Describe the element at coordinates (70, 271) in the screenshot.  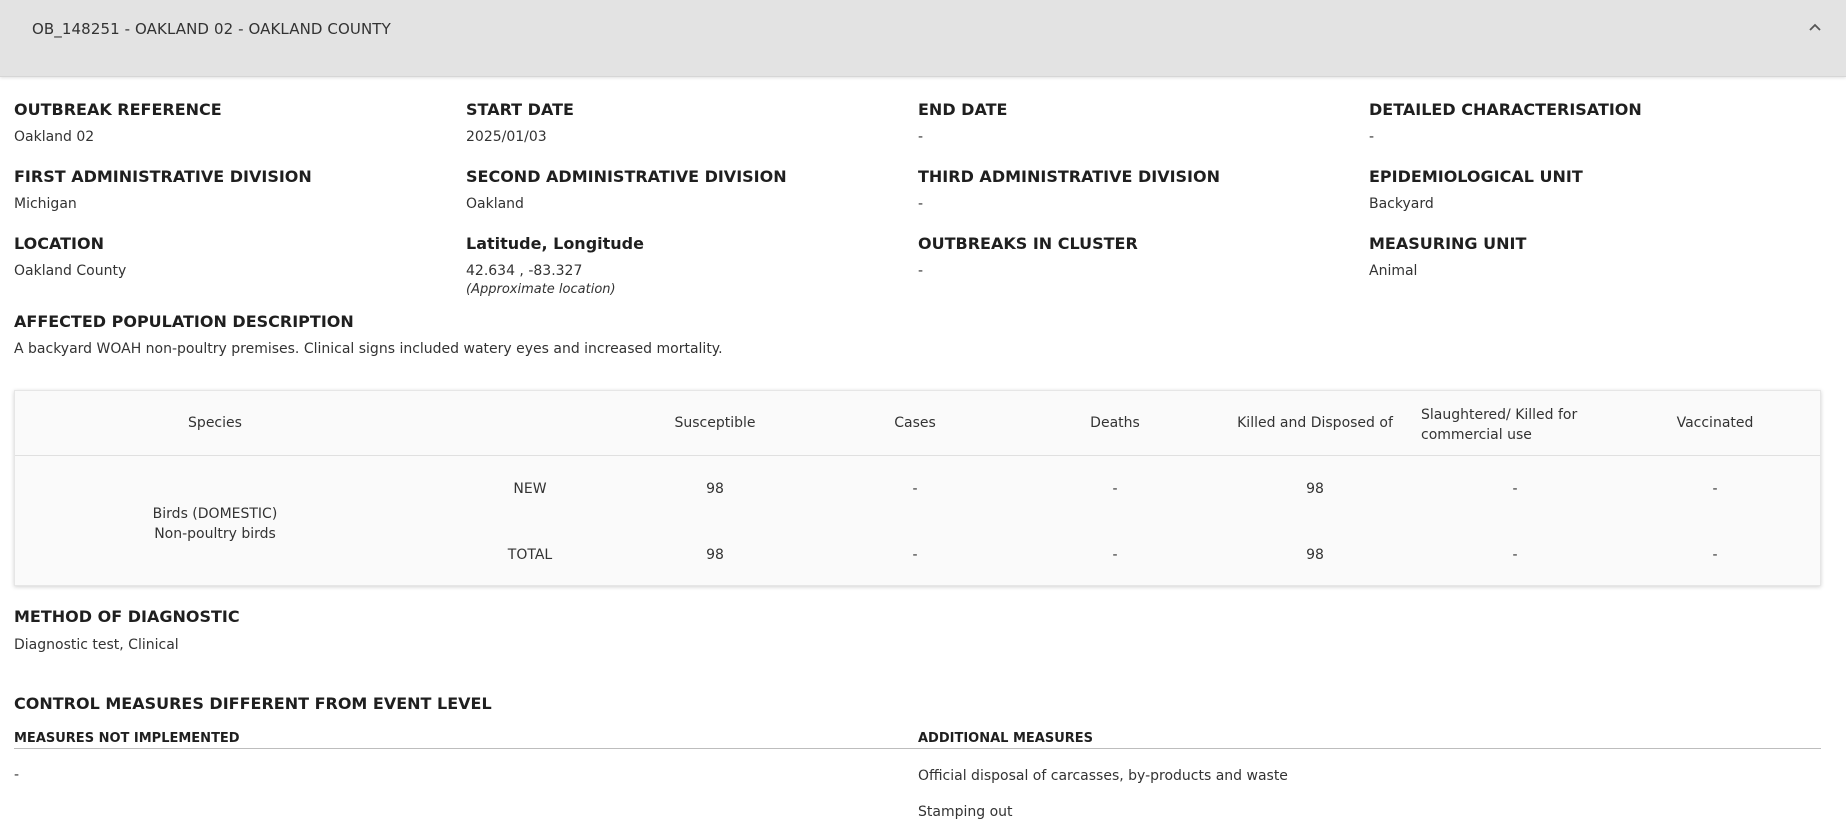
I see `location-value: Oakland County` at that location.